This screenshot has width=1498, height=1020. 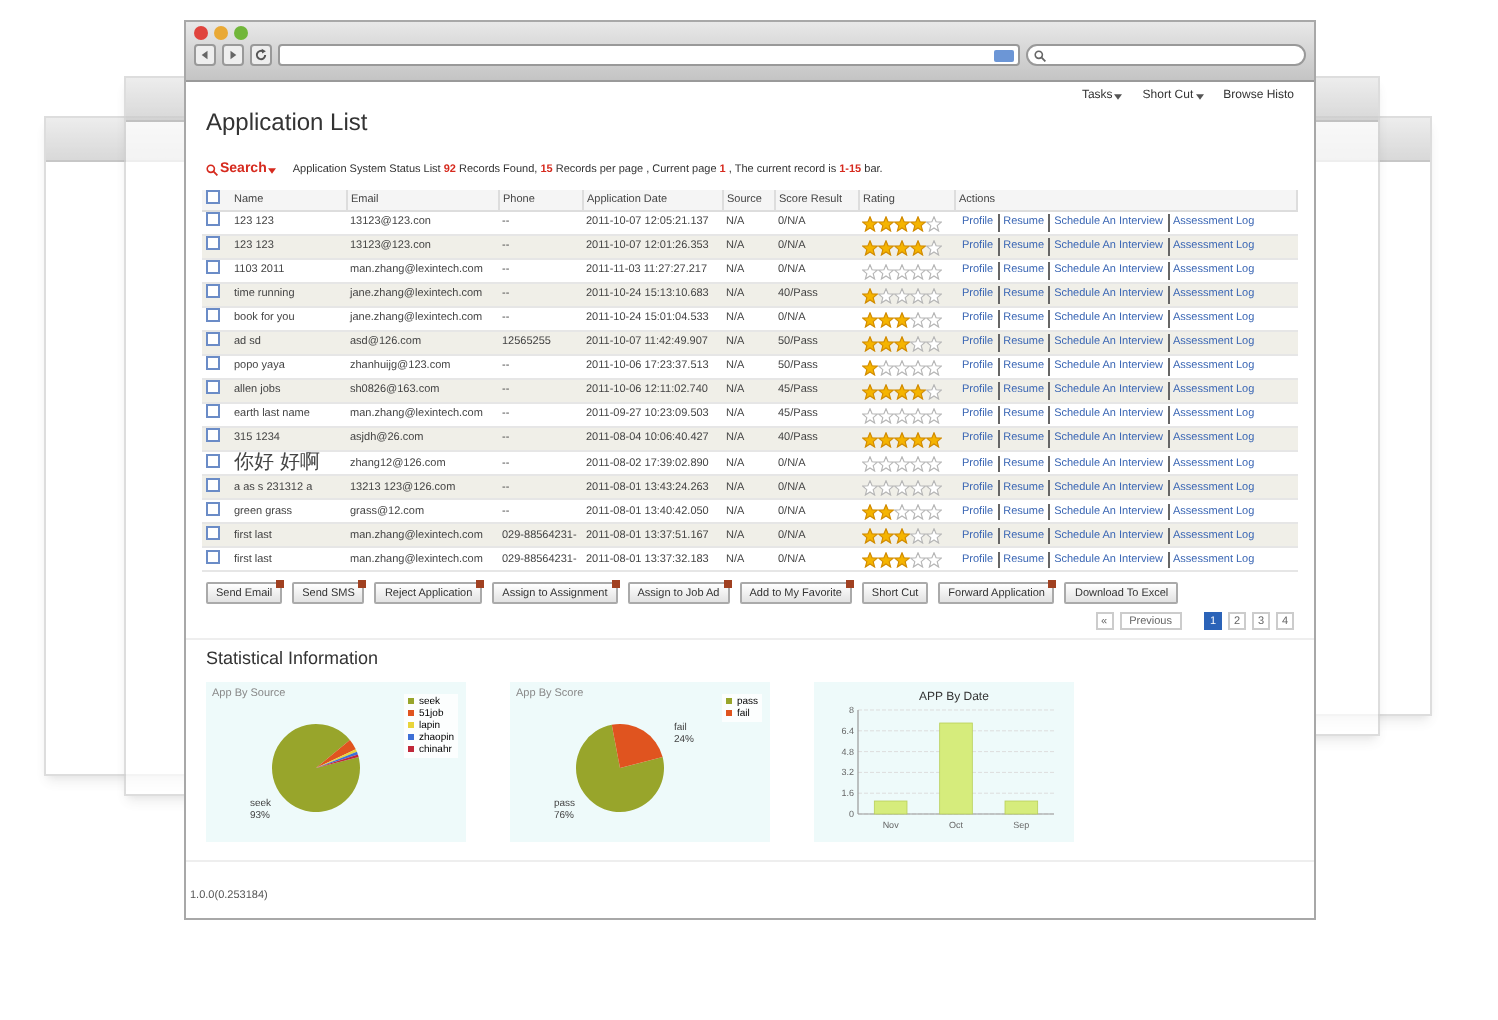 I want to click on back-button, so click(x=205, y=55).